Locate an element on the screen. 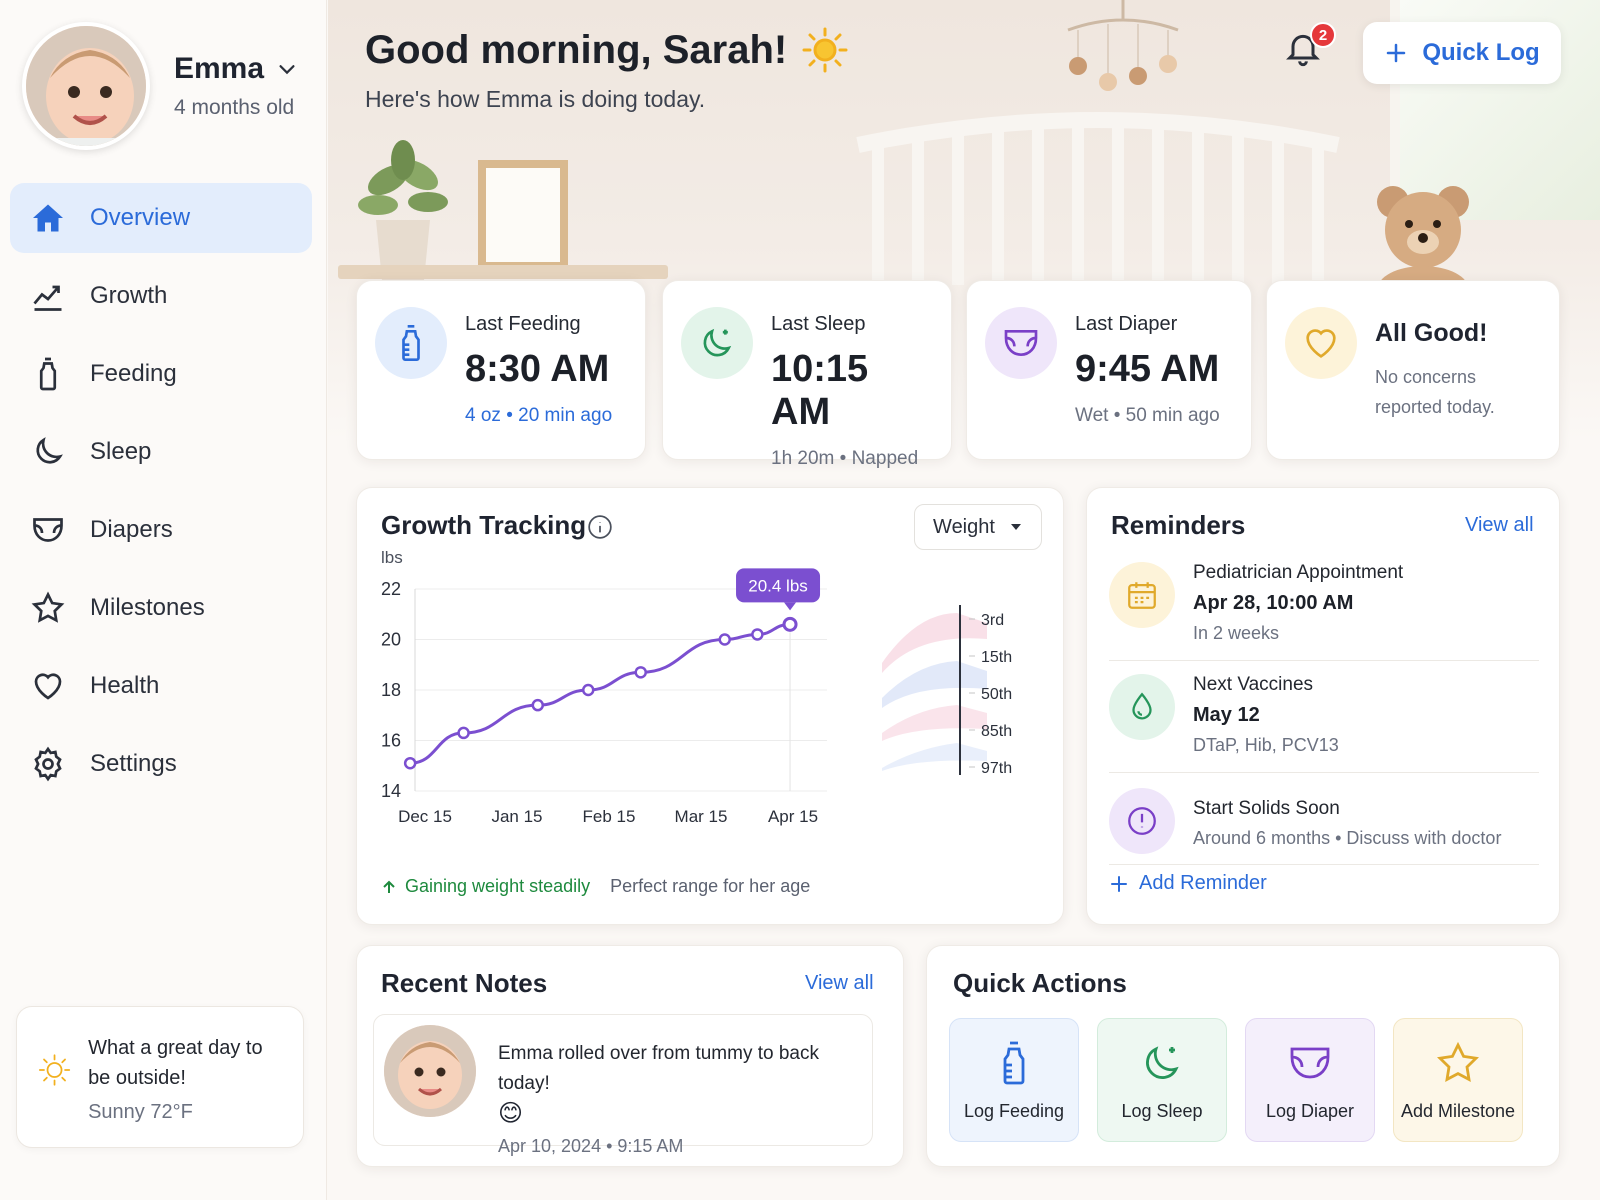 Image resolution: width=1600 pixels, height=1200 pixels. calendar-icon is located at coordinates (1142, 595).